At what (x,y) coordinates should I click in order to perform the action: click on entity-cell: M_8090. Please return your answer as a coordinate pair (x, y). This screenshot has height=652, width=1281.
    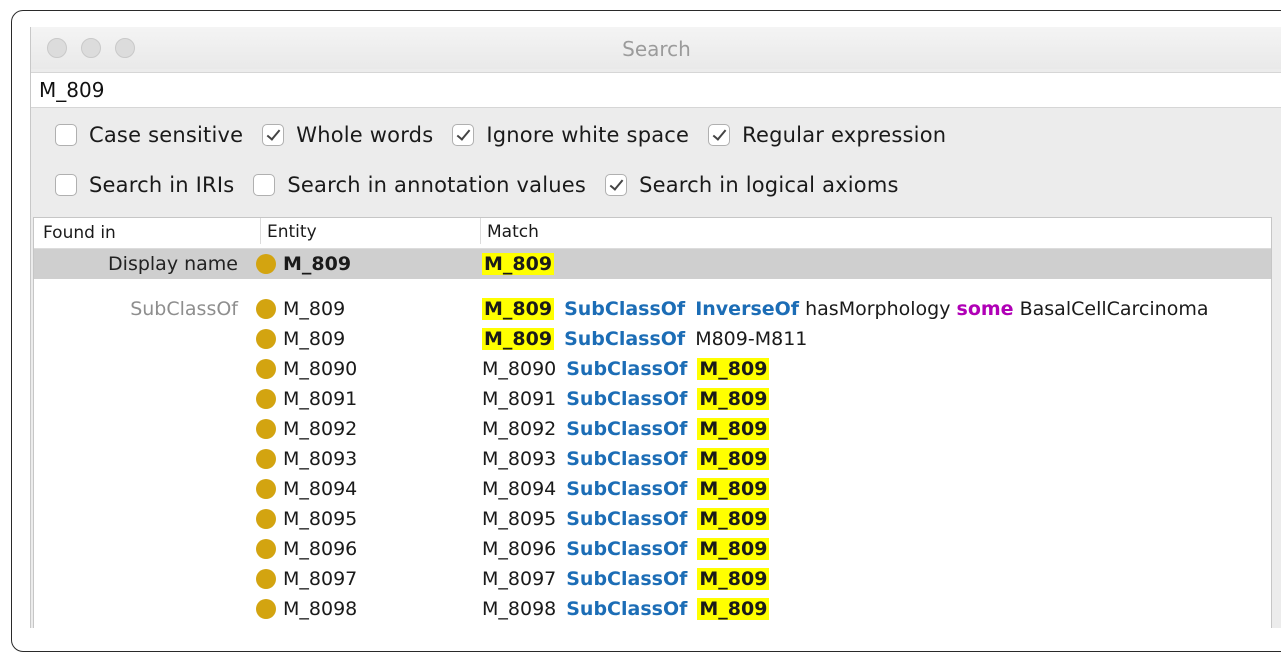
    Looking at the image, I should click on (306, 369).